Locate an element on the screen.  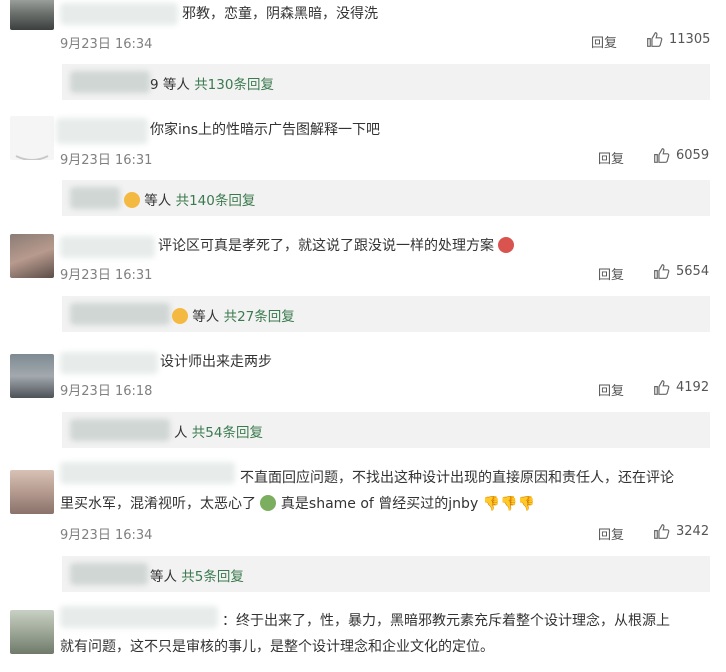
thumb-down-emoji-icon: 👎👎👎 is located at coordinates (508, 504).